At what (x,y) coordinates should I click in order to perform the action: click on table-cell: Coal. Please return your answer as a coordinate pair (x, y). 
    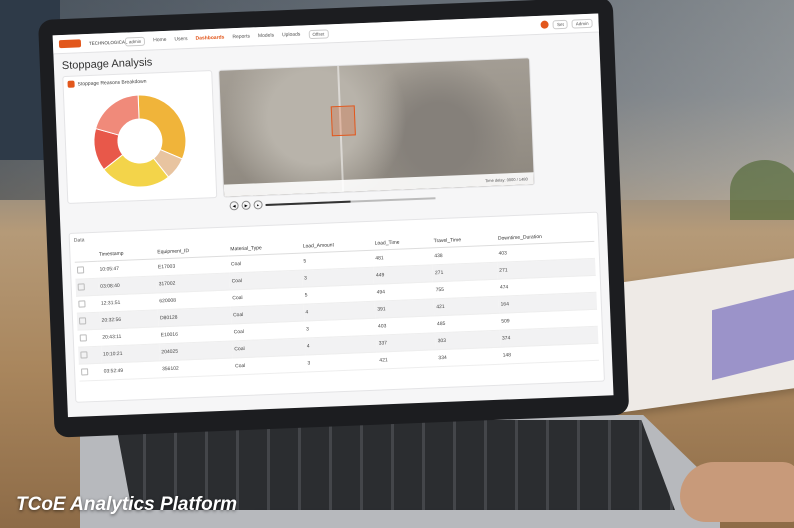
    Looking at the image, I should click on (269, 365).